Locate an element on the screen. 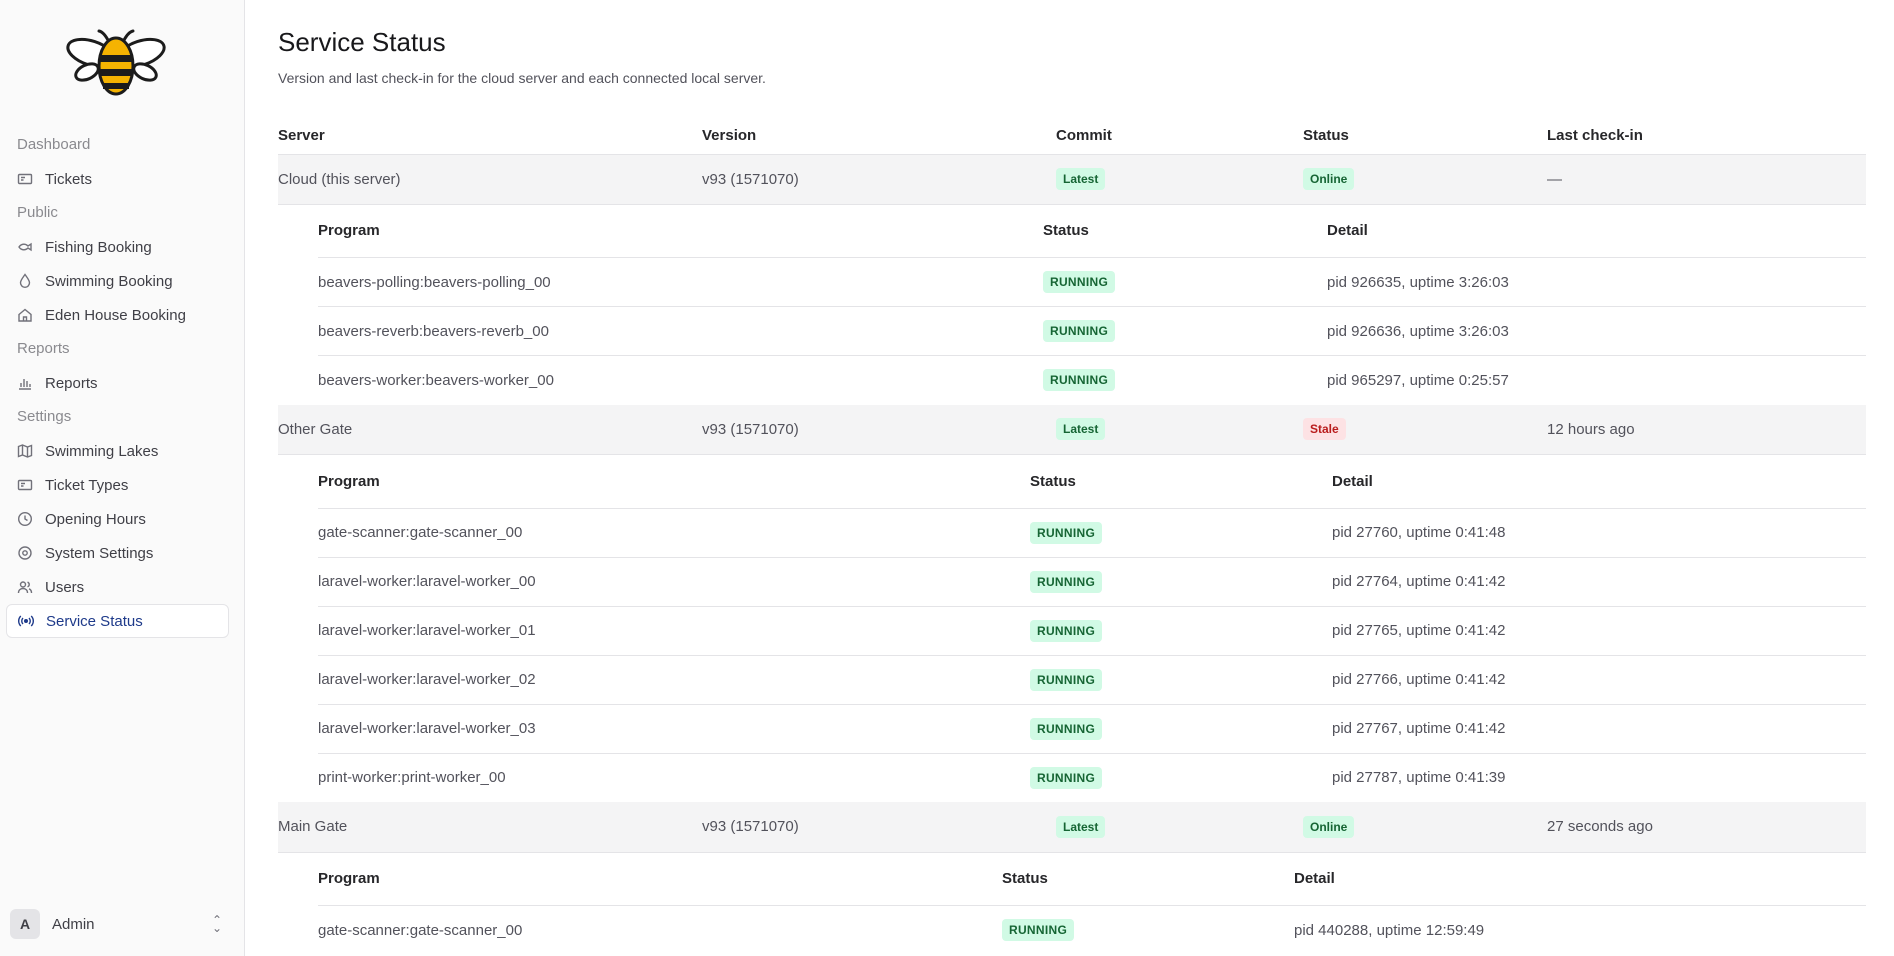 The height and width of the screenshot is (956, 1894). sidebar-item-swimming-booking: Swimming Booking is located at coordinates (117, 281).